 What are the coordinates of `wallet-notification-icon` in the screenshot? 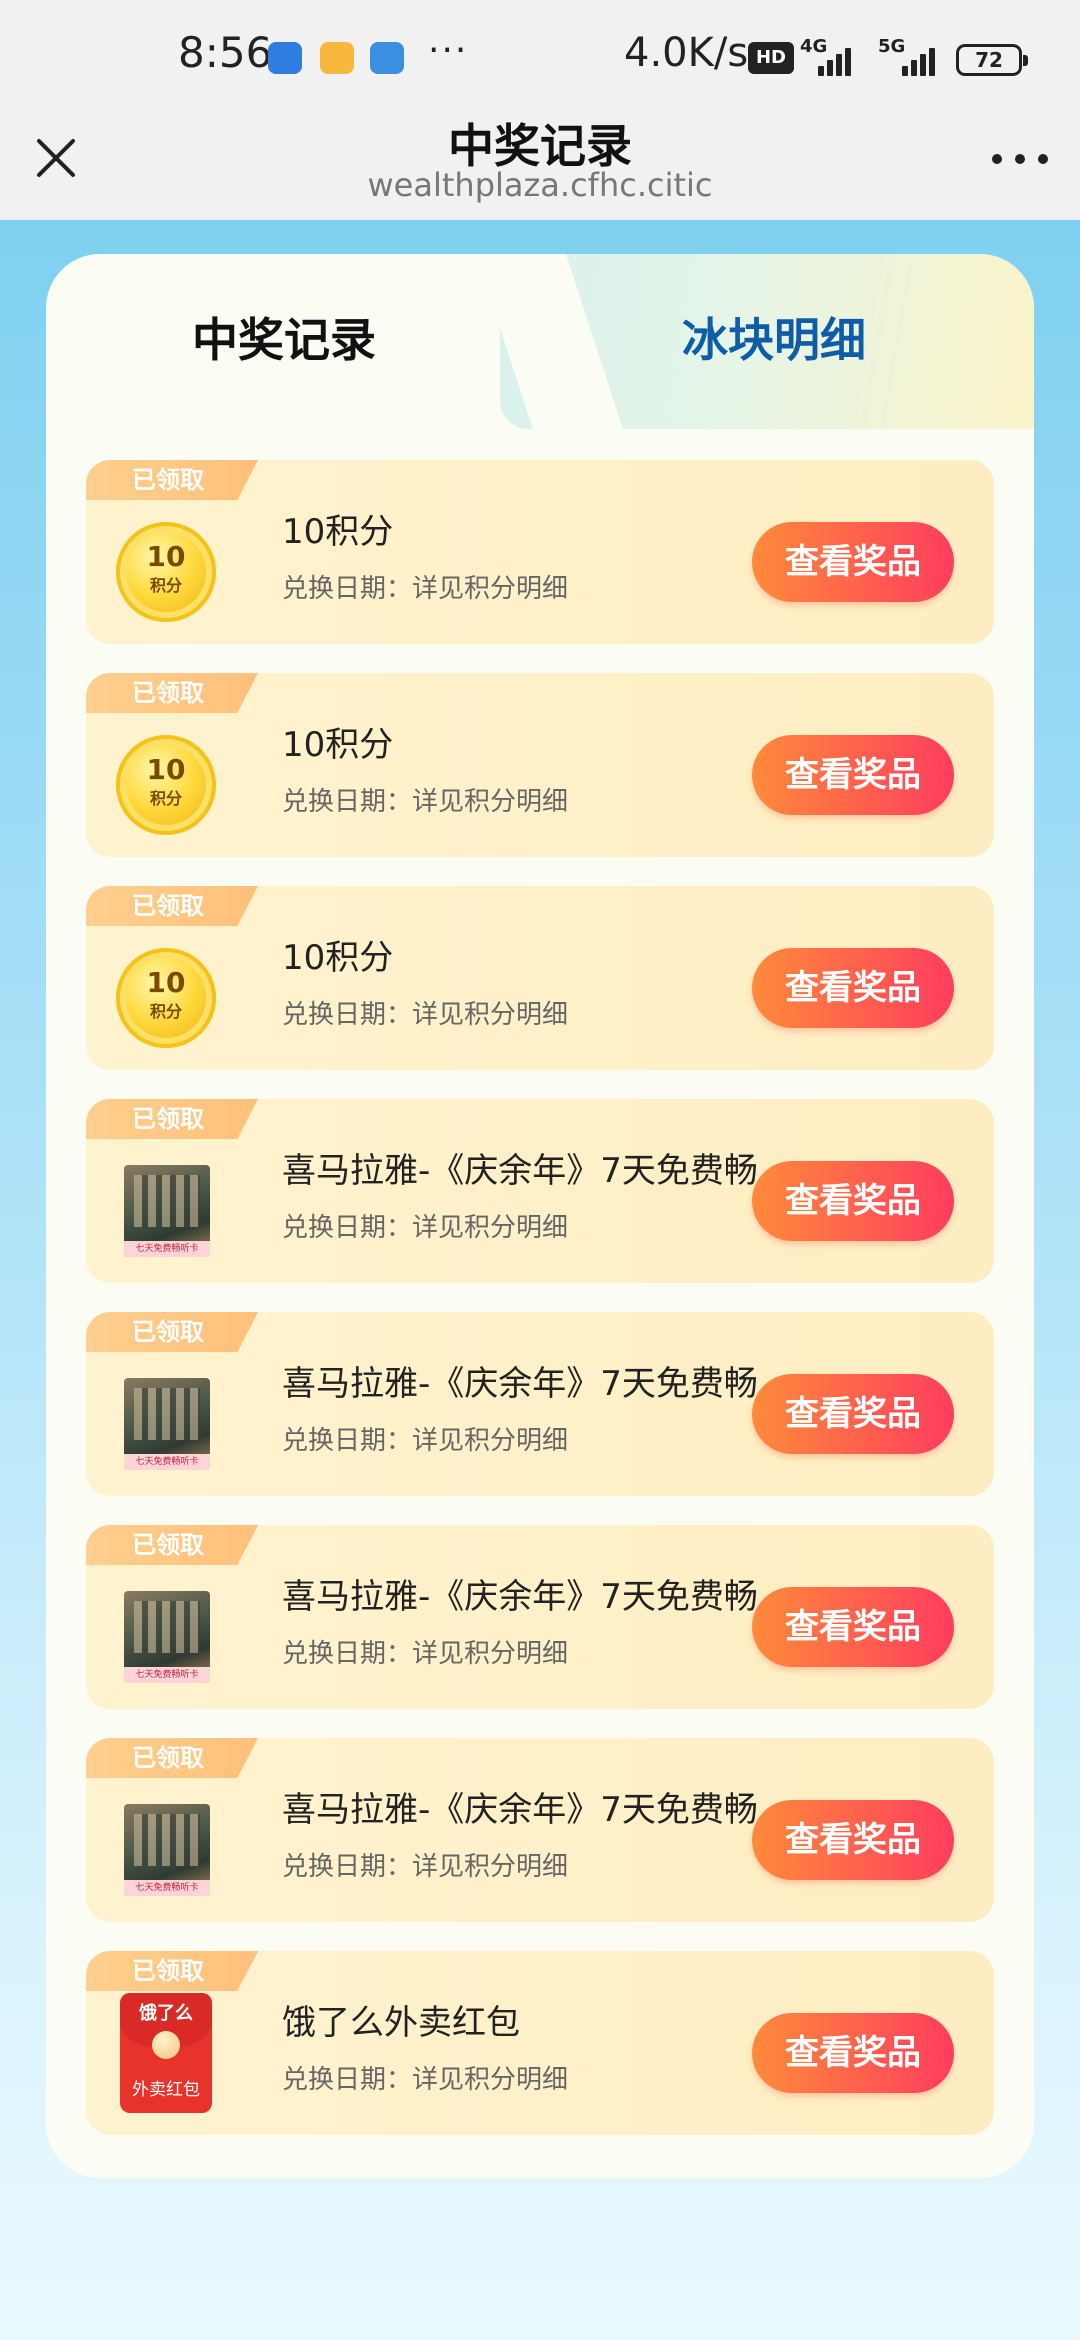 It's located at (387, 58).